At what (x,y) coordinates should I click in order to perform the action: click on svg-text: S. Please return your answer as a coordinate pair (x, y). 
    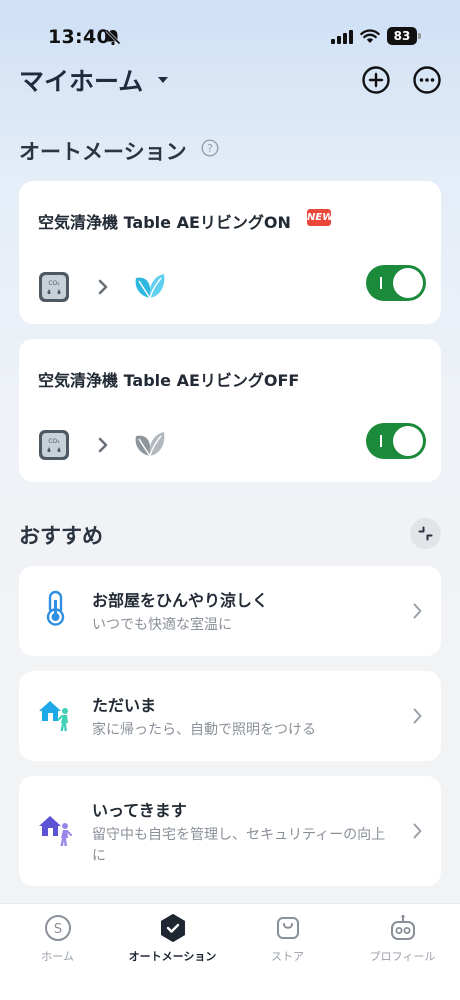
    Looking at the image, I should click on (57, 929).